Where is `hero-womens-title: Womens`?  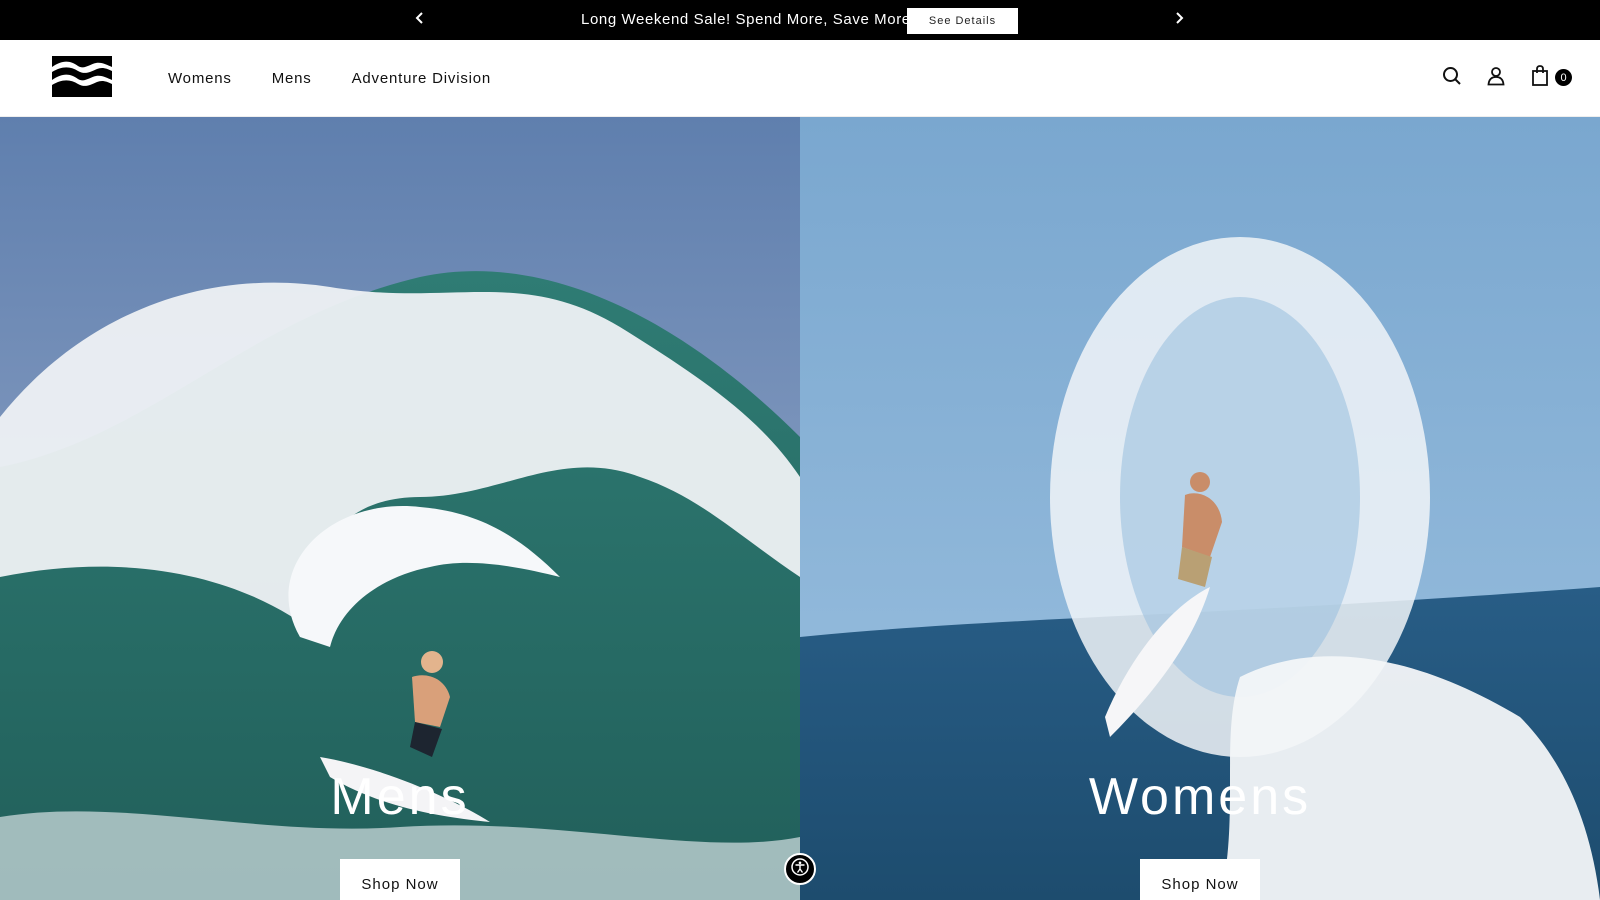 hero-womens-title: Womens is located at coordinates (1200, 797).